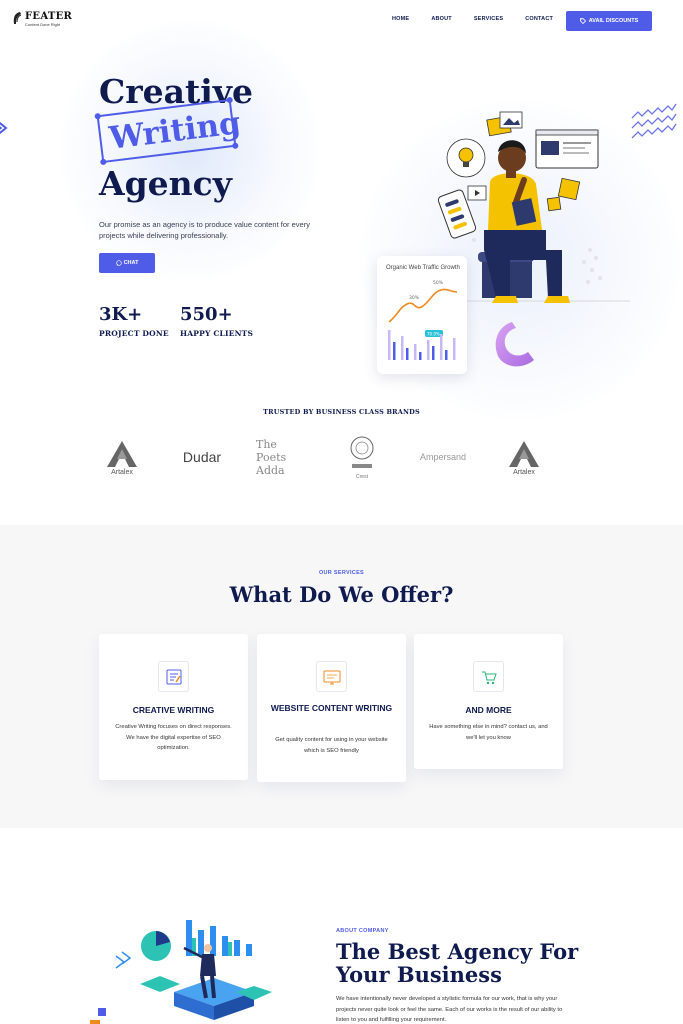  I want to click on service-card-title: WEBSITE CONTENT WRITING, so click(331, 708).